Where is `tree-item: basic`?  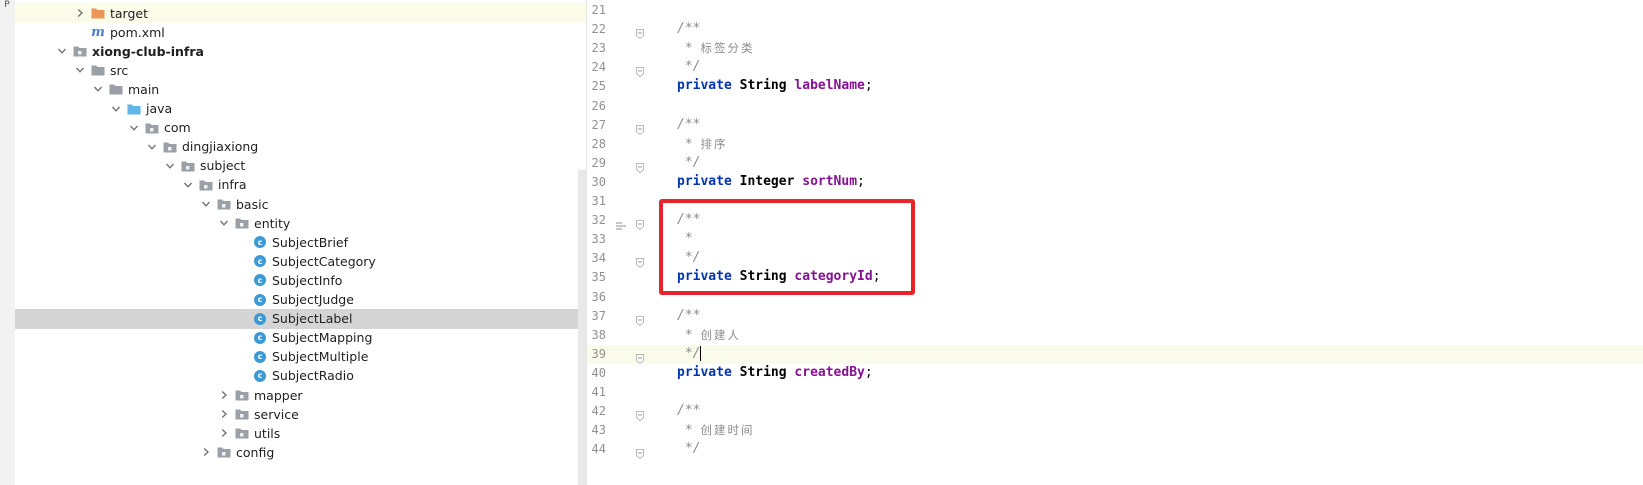 tree-item: basic is located at coordinates (300, 204).